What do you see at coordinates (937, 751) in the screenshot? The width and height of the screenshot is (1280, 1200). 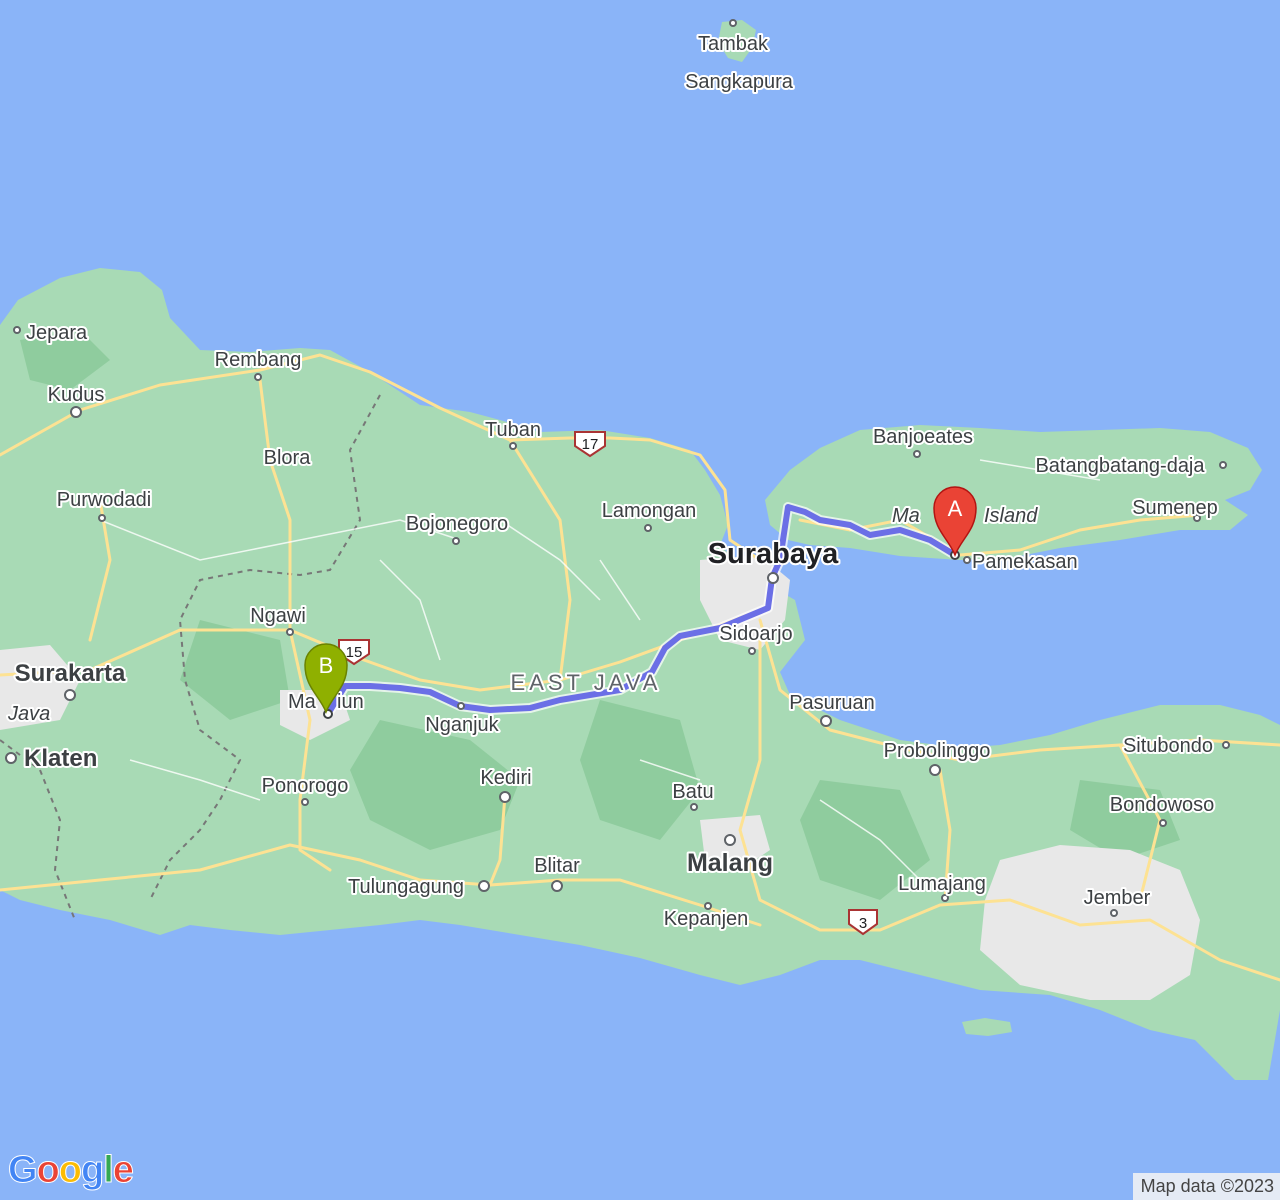 I see `label-probolinggo: Probolinggo` at bounding box center [937, 751].